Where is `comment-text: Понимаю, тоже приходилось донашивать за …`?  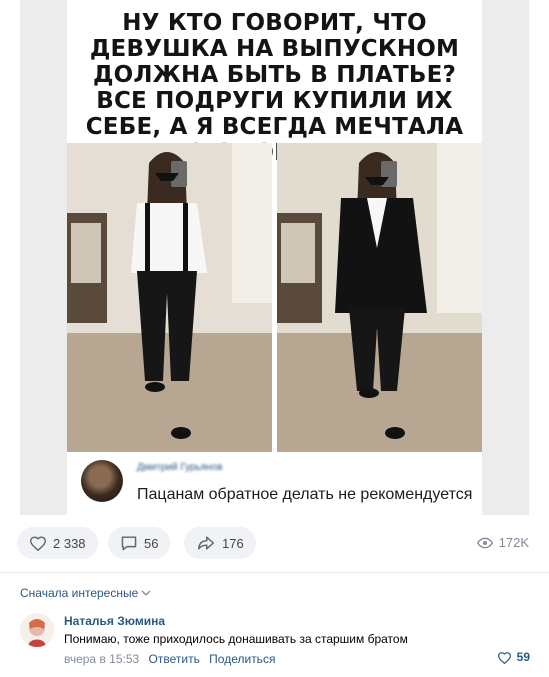 comment-text: Понимаю, тоже приходилось донашивать за … is located at coordinates (236, 639).